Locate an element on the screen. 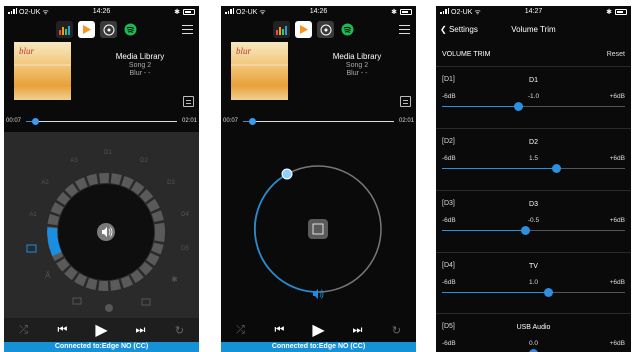 Image resolution: width=635 pixels, height=352 pixels. optical-input-icon is located at coordinates (31, 248).